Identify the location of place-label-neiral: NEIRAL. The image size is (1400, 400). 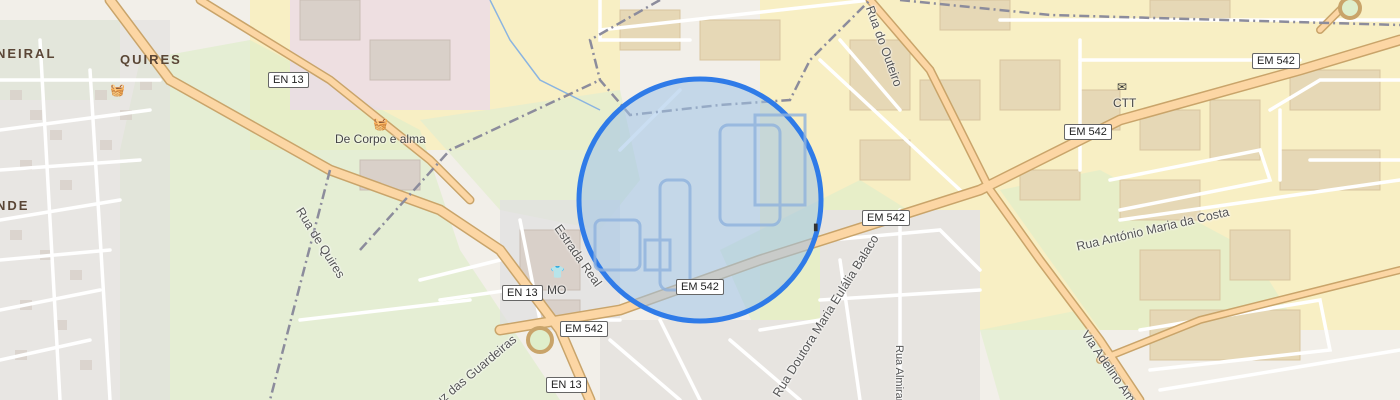
(28, 53).